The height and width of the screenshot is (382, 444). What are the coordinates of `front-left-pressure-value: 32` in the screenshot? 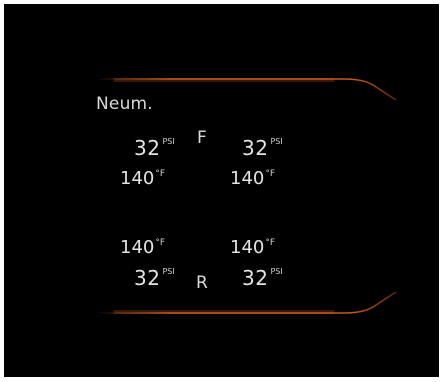 It's located at (147, 148).